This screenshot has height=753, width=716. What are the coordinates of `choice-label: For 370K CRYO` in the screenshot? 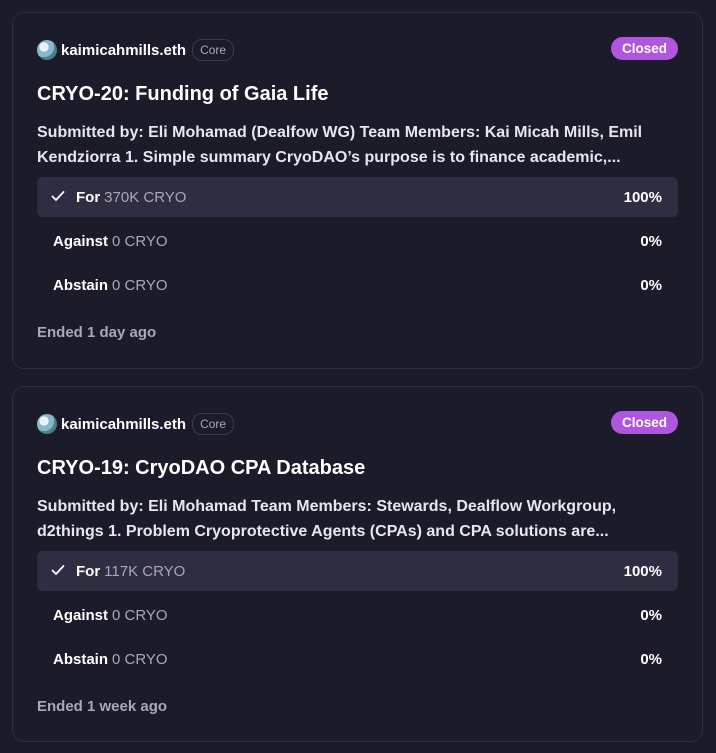 It's located at (131, 197).